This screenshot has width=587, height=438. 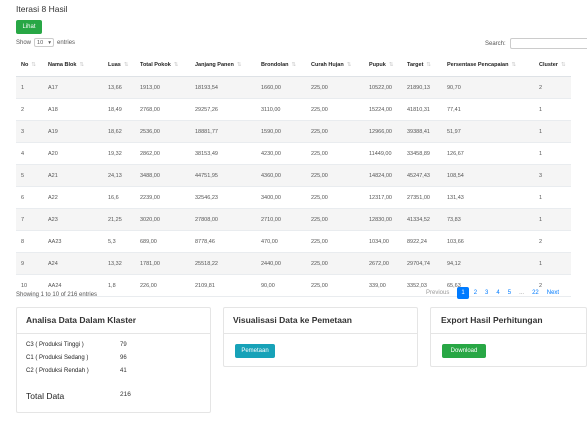 What do you see at coordinates (162, 263) in the screenshot?
I see `table-cell: 1781,00` at bounding box center [162, 263].